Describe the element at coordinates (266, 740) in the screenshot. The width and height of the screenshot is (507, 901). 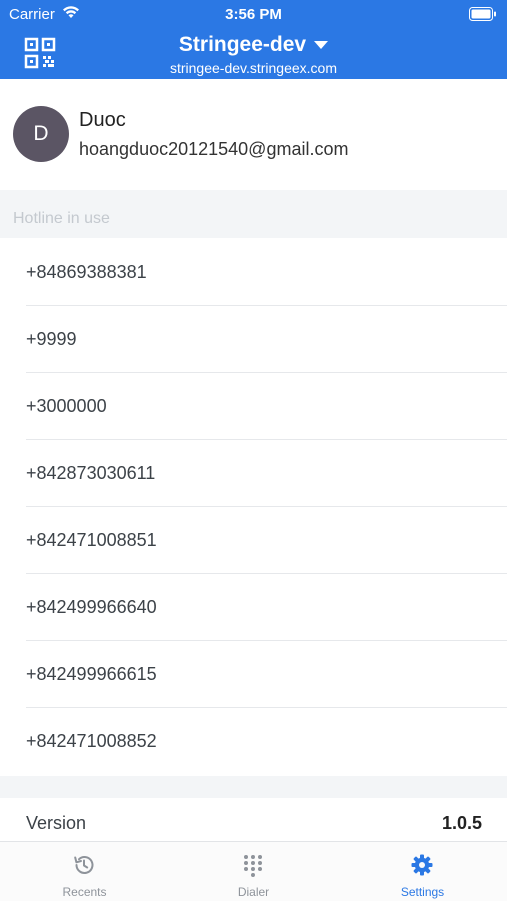
I see `hotline-item: +842471008852` at that location.